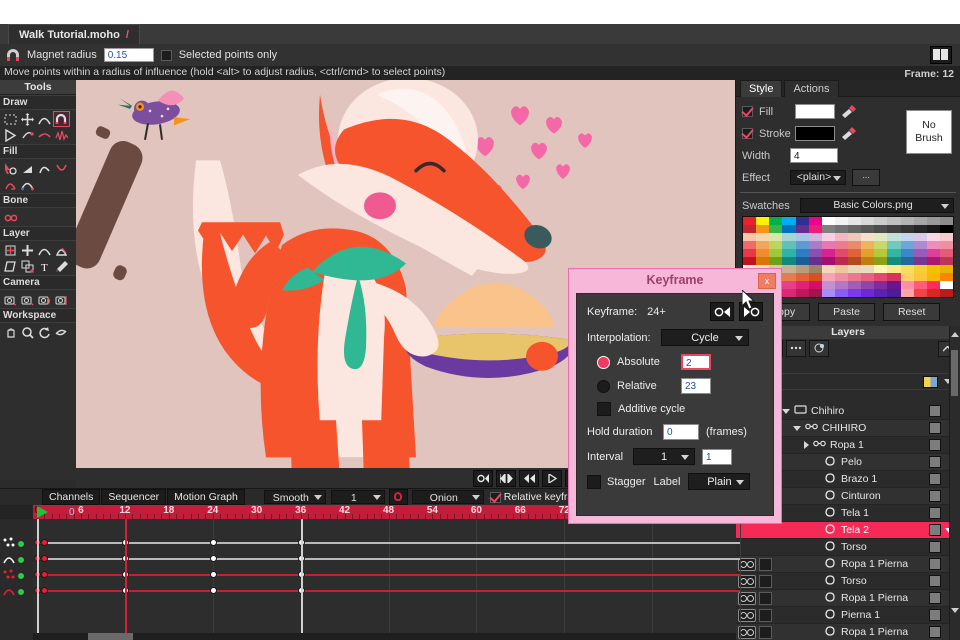  Describe the element at coordinates (10, 184) in the screenshot. I see `stroke-exposure-tool` at that location.